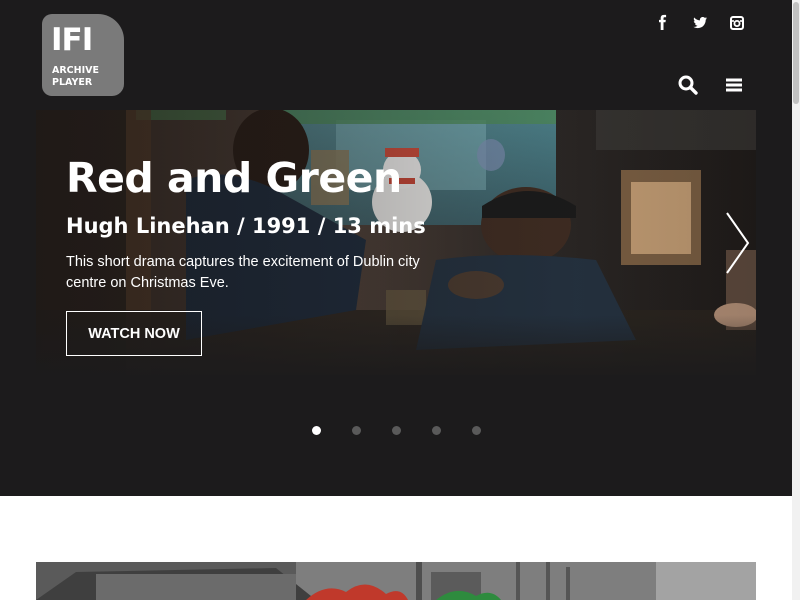  Describe the element at coordinates (700, 23) in the screenshot. I see `twitter-icon` at that location.